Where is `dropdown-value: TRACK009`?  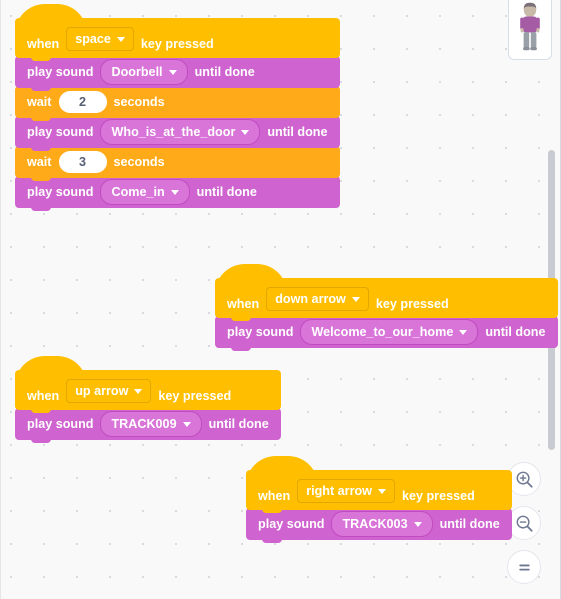 dropdown-value: TRACK009 is located at coordinates (144, 424).